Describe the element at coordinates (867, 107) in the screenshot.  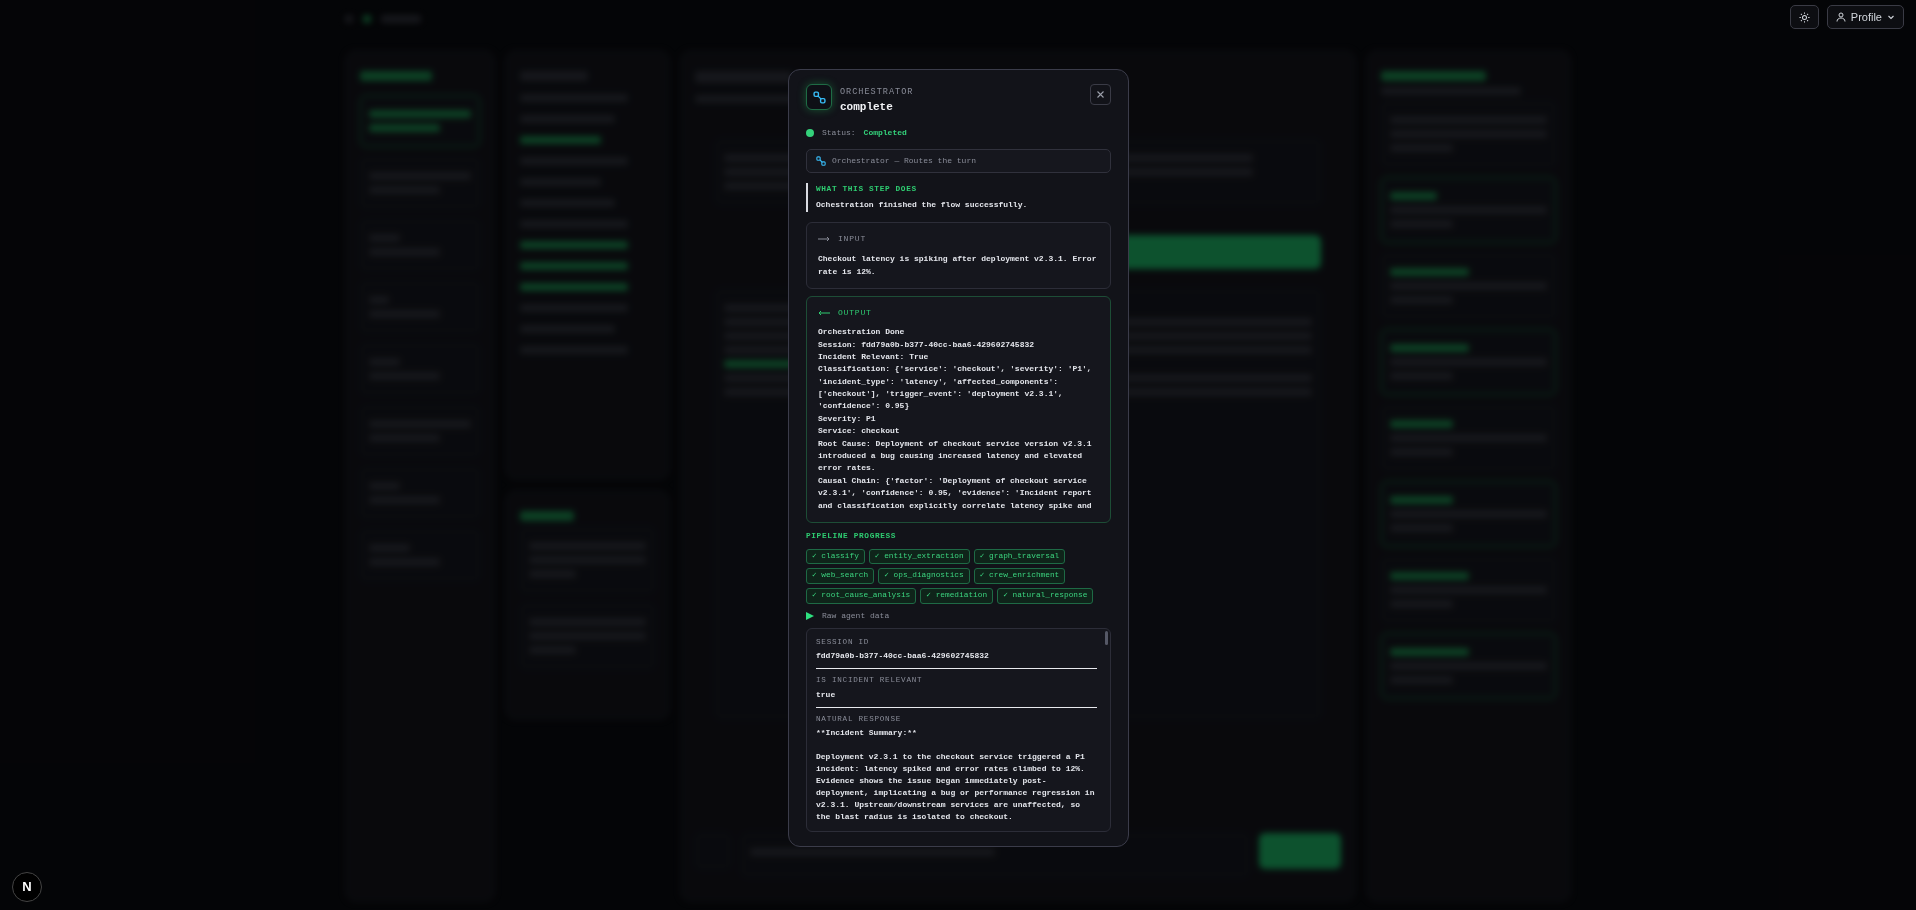
I see `modal-title: complete` at that location.